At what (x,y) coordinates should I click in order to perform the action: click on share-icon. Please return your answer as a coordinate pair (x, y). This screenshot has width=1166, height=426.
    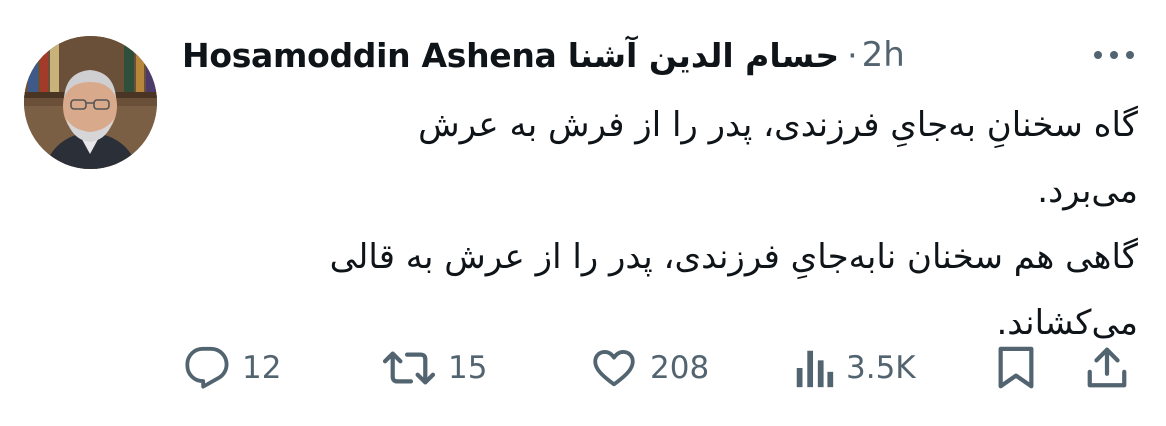
    Looking at the image, I should click on (1107, 368).